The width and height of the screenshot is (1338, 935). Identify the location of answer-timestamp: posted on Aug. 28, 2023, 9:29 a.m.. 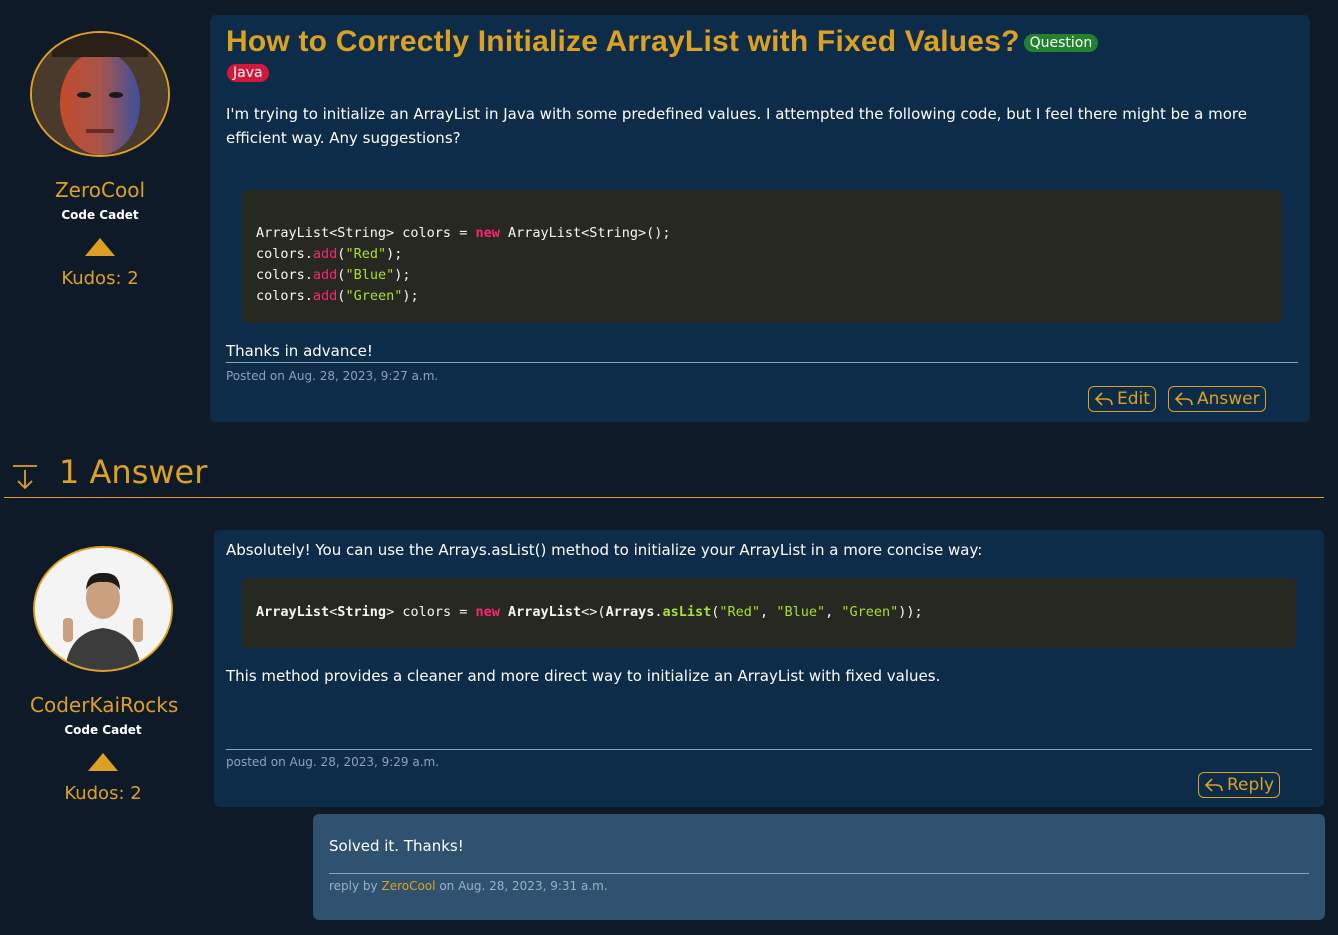
(333, 762).